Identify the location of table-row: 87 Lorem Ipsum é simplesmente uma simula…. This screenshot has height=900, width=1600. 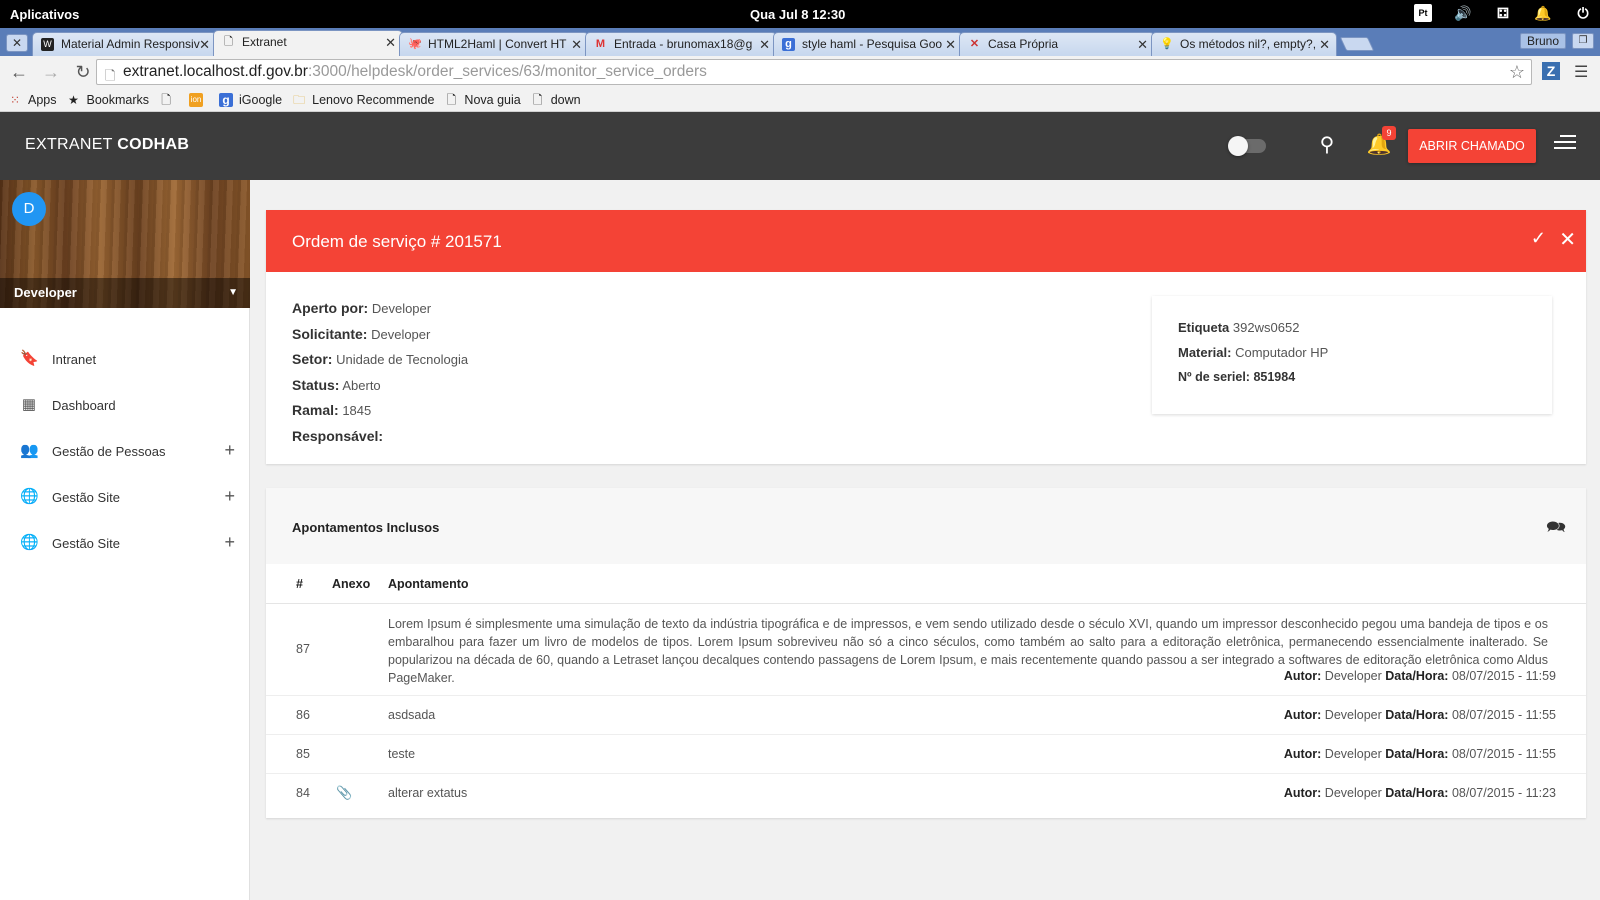
(926, 650).